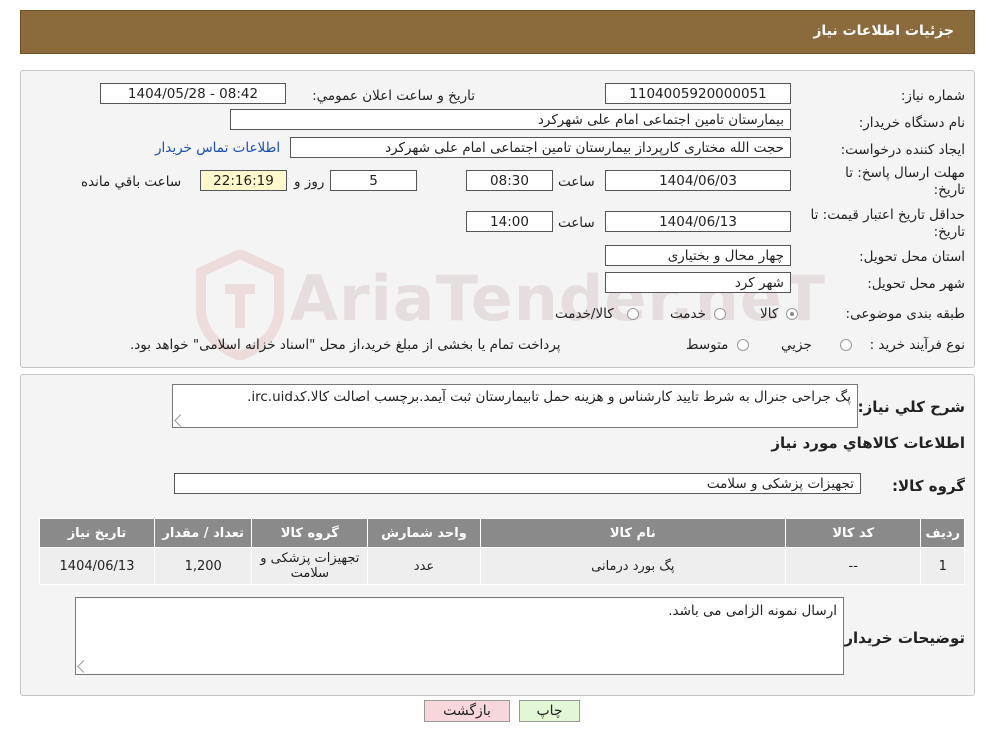 The image size is (985, 744). Describe the element at coordinates (310, 566) in the screenshot. I see `cell-group: تجهیزات پزشکی و سلامت` at that location.